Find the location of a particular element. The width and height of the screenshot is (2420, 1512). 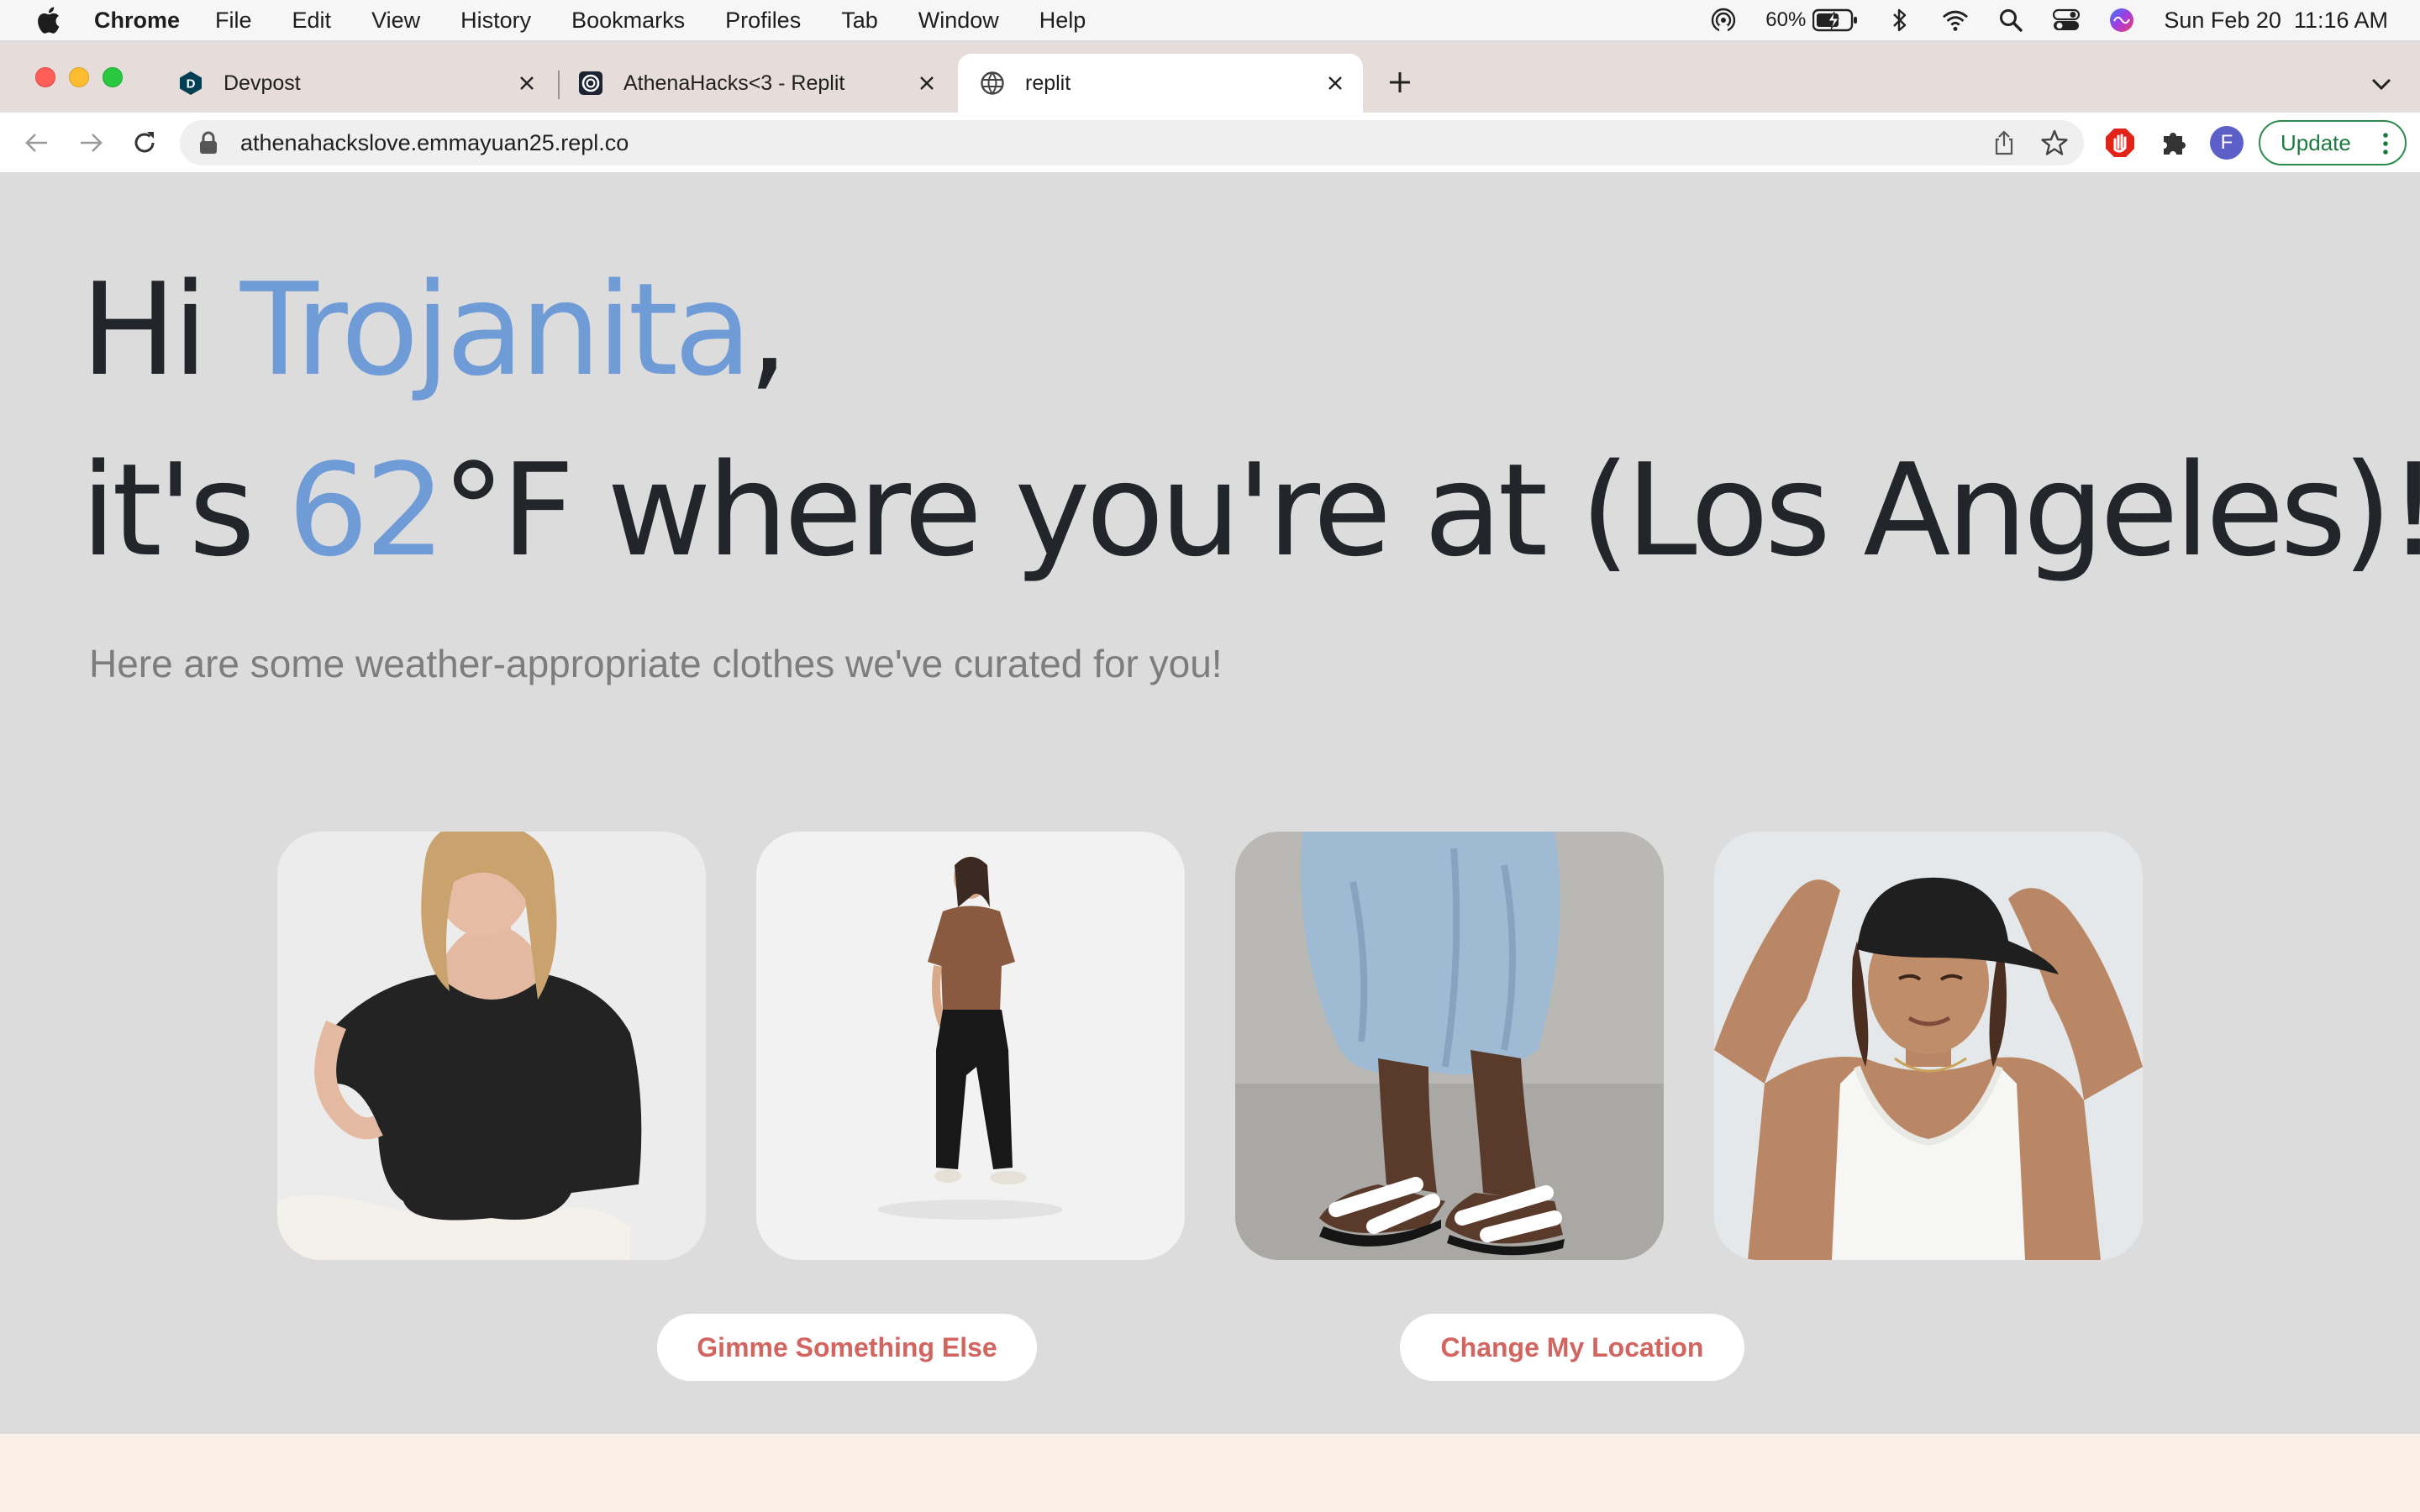

black-tee-photo is located at coordinates (492, 1046).